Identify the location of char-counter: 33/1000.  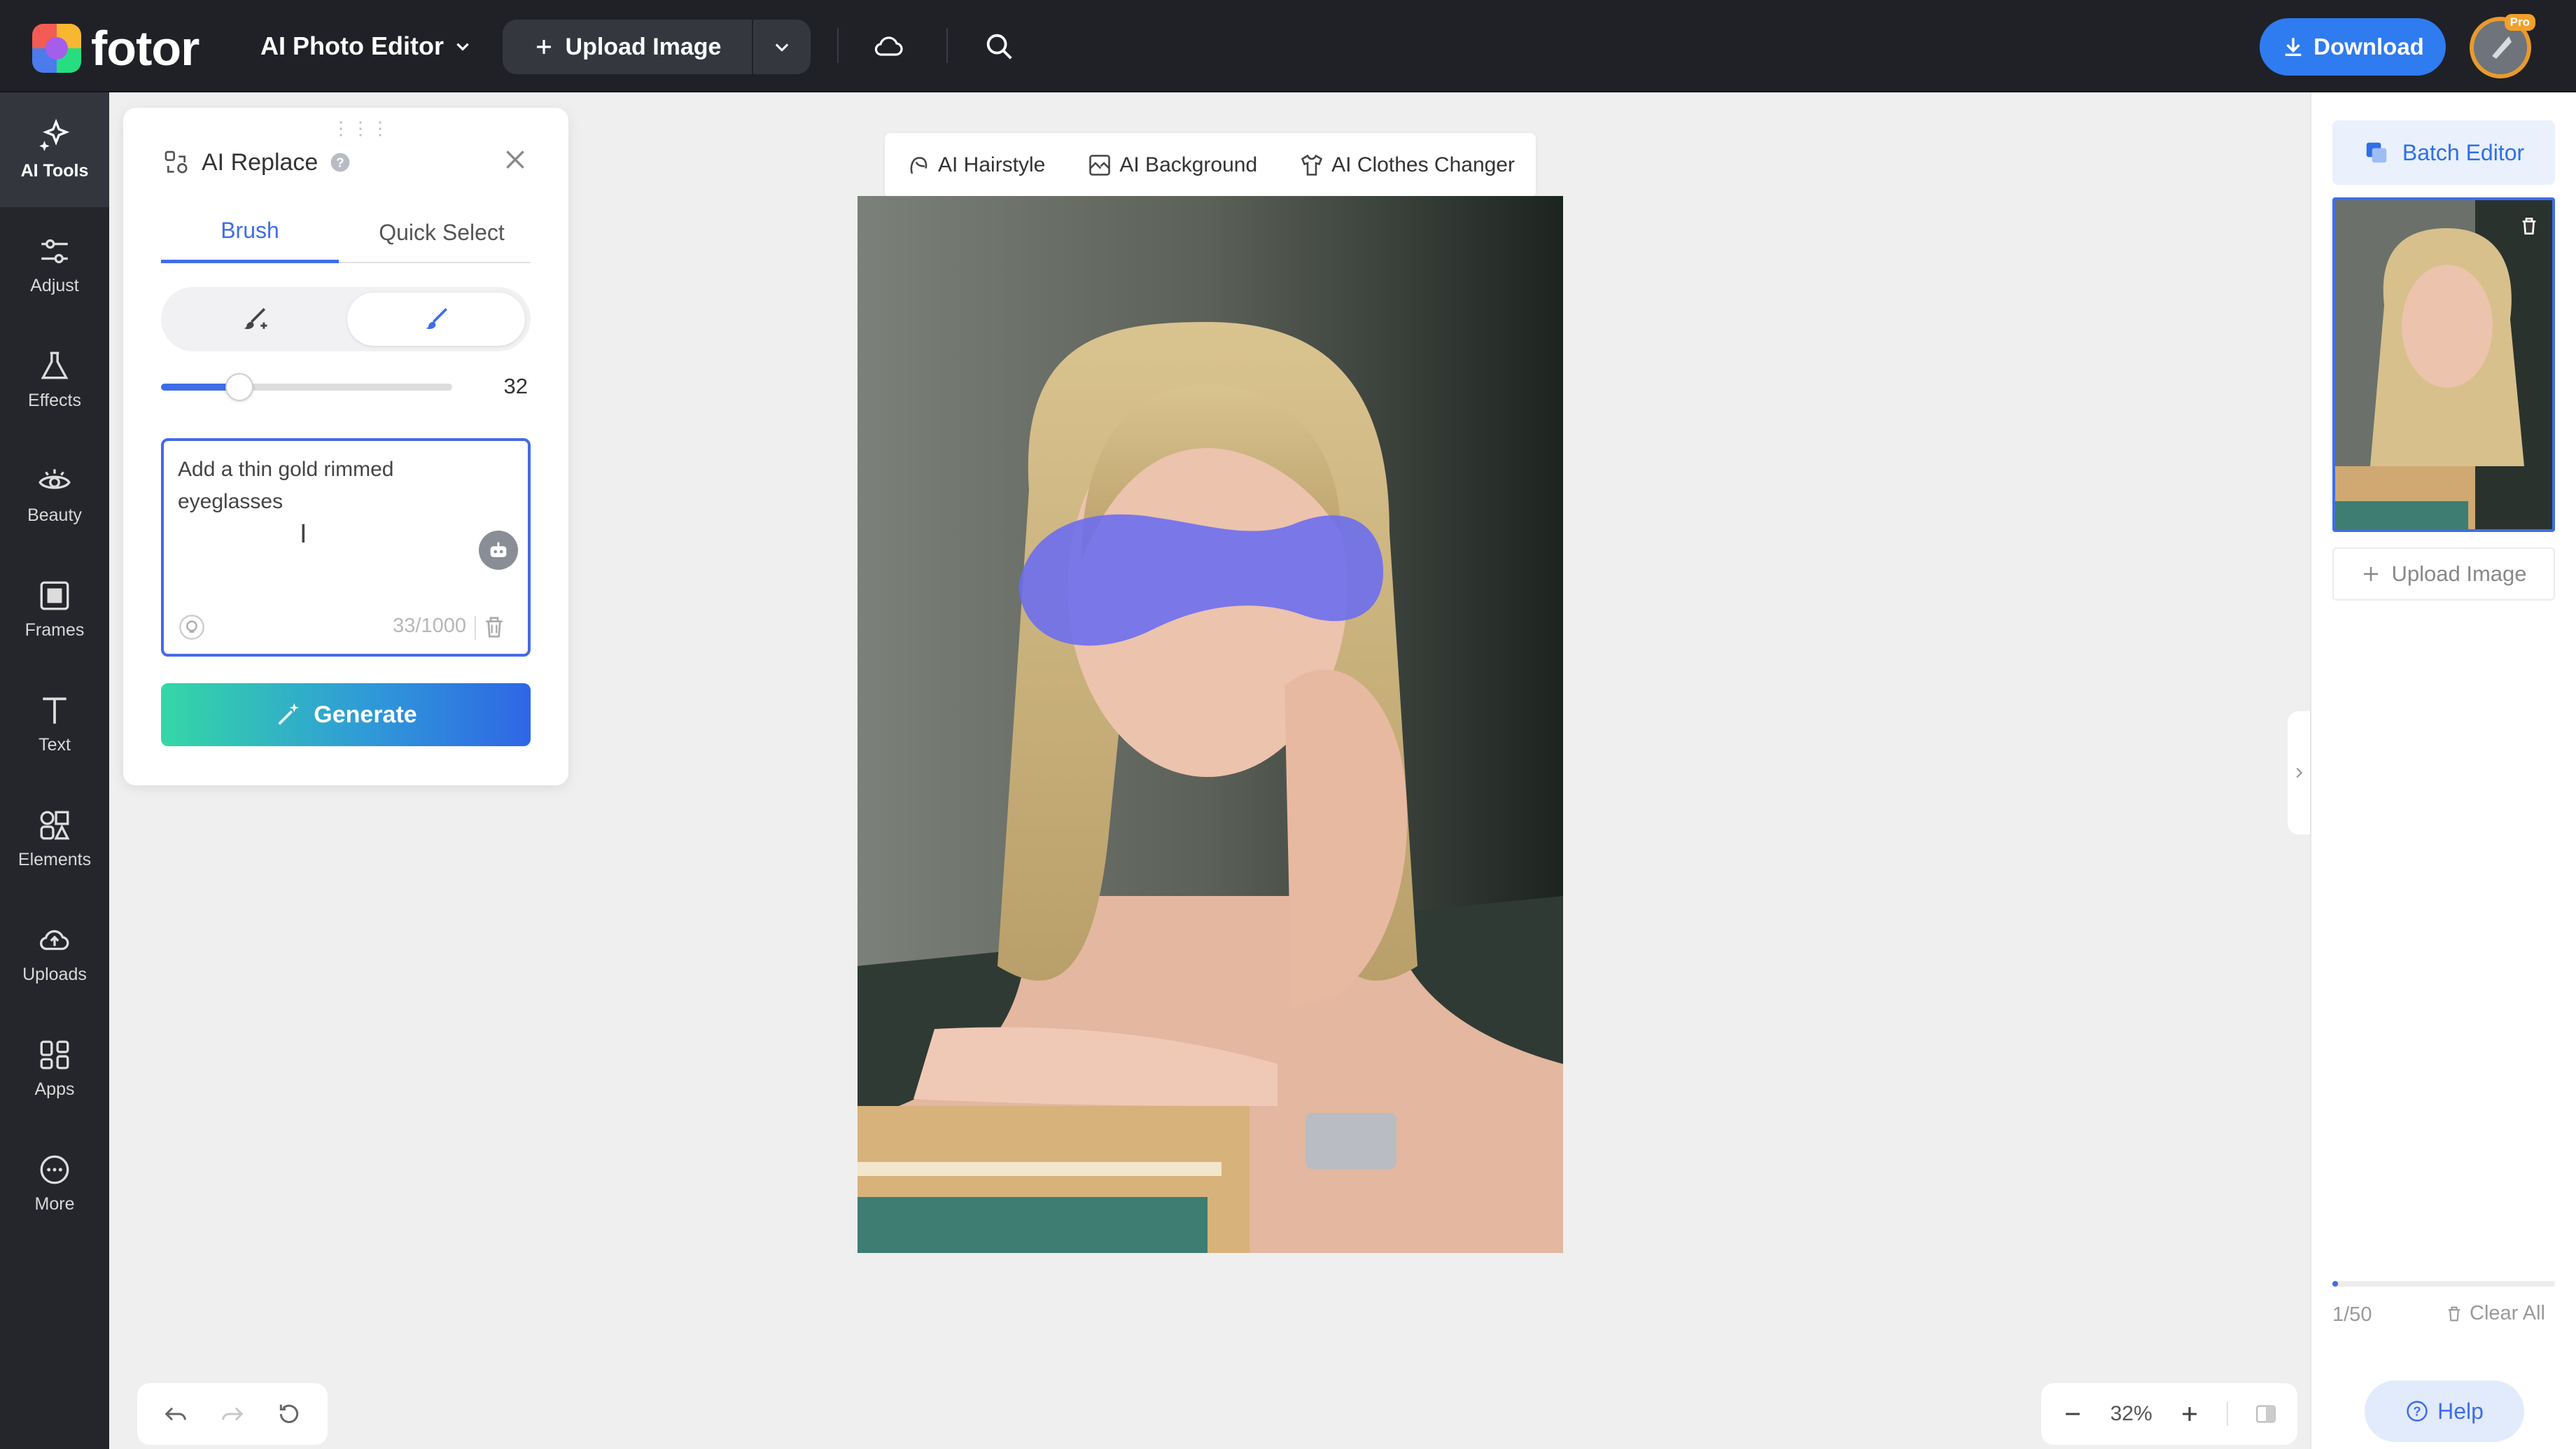
(429, 626).